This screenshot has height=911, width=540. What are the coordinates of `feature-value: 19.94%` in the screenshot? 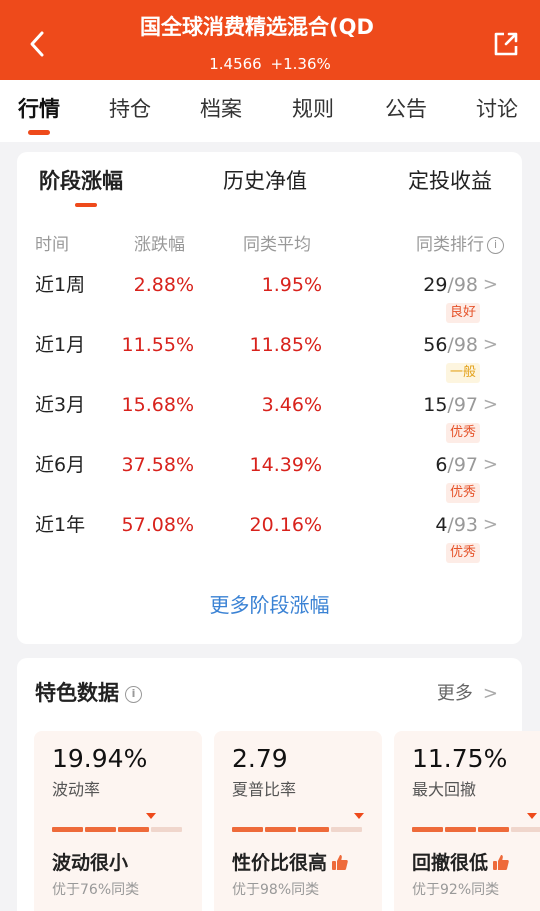 It's located at (100, 758).